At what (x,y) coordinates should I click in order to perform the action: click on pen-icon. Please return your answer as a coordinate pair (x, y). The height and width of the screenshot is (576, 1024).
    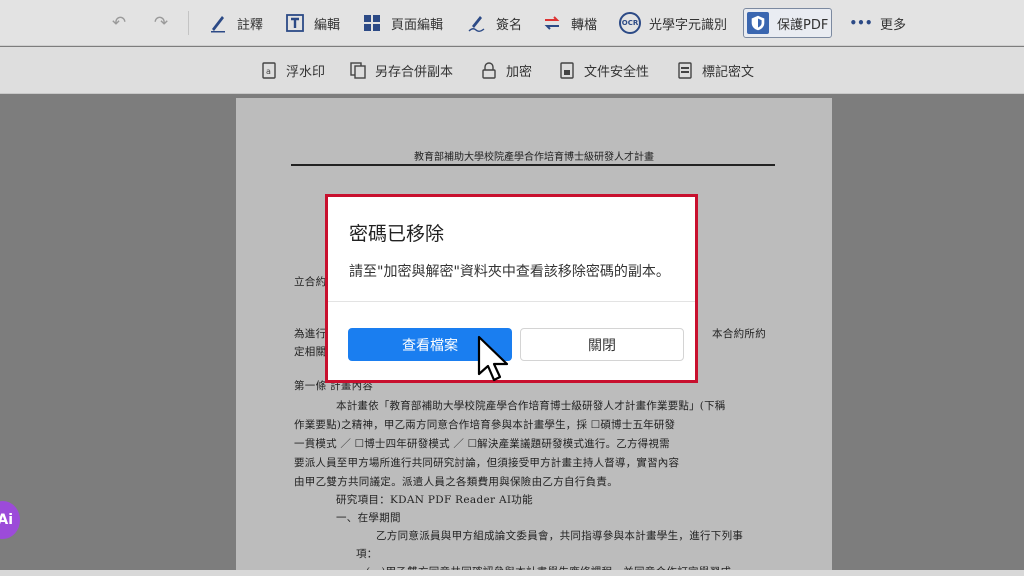
    Looking at the image, I should click on (218, 23).